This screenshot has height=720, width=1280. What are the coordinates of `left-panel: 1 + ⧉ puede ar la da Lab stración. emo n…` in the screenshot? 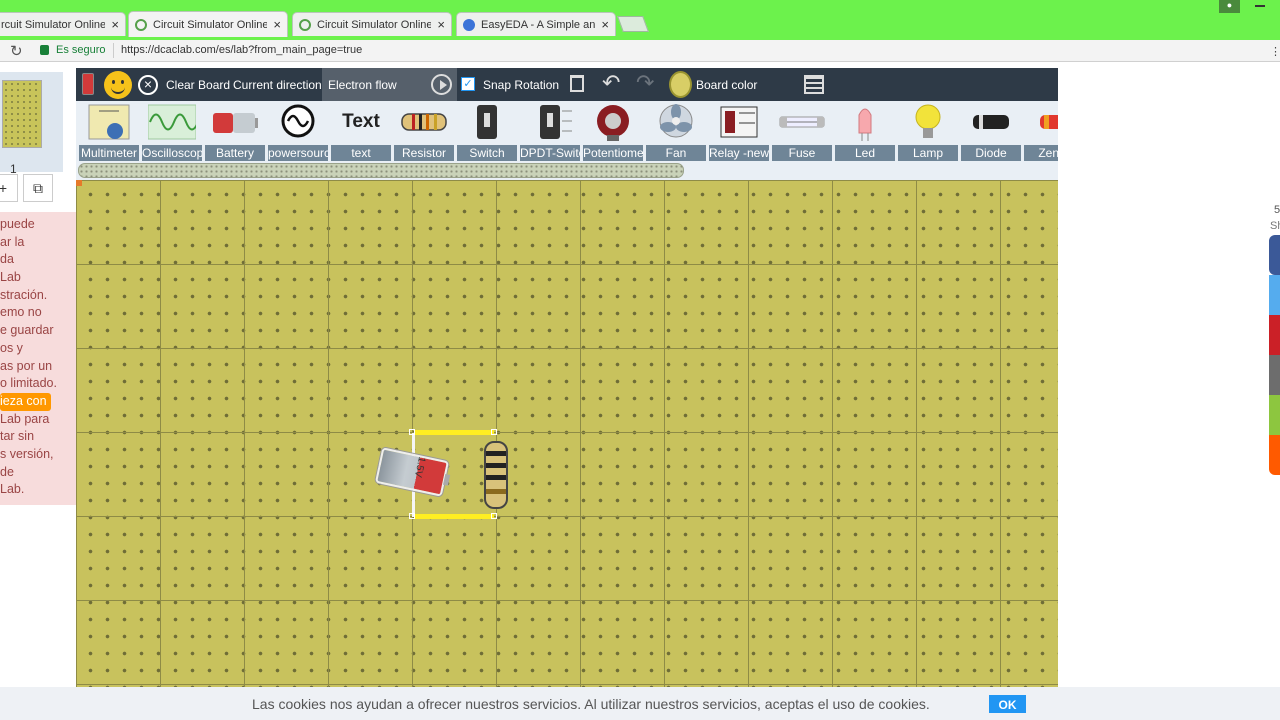 It's located at (38, 374).